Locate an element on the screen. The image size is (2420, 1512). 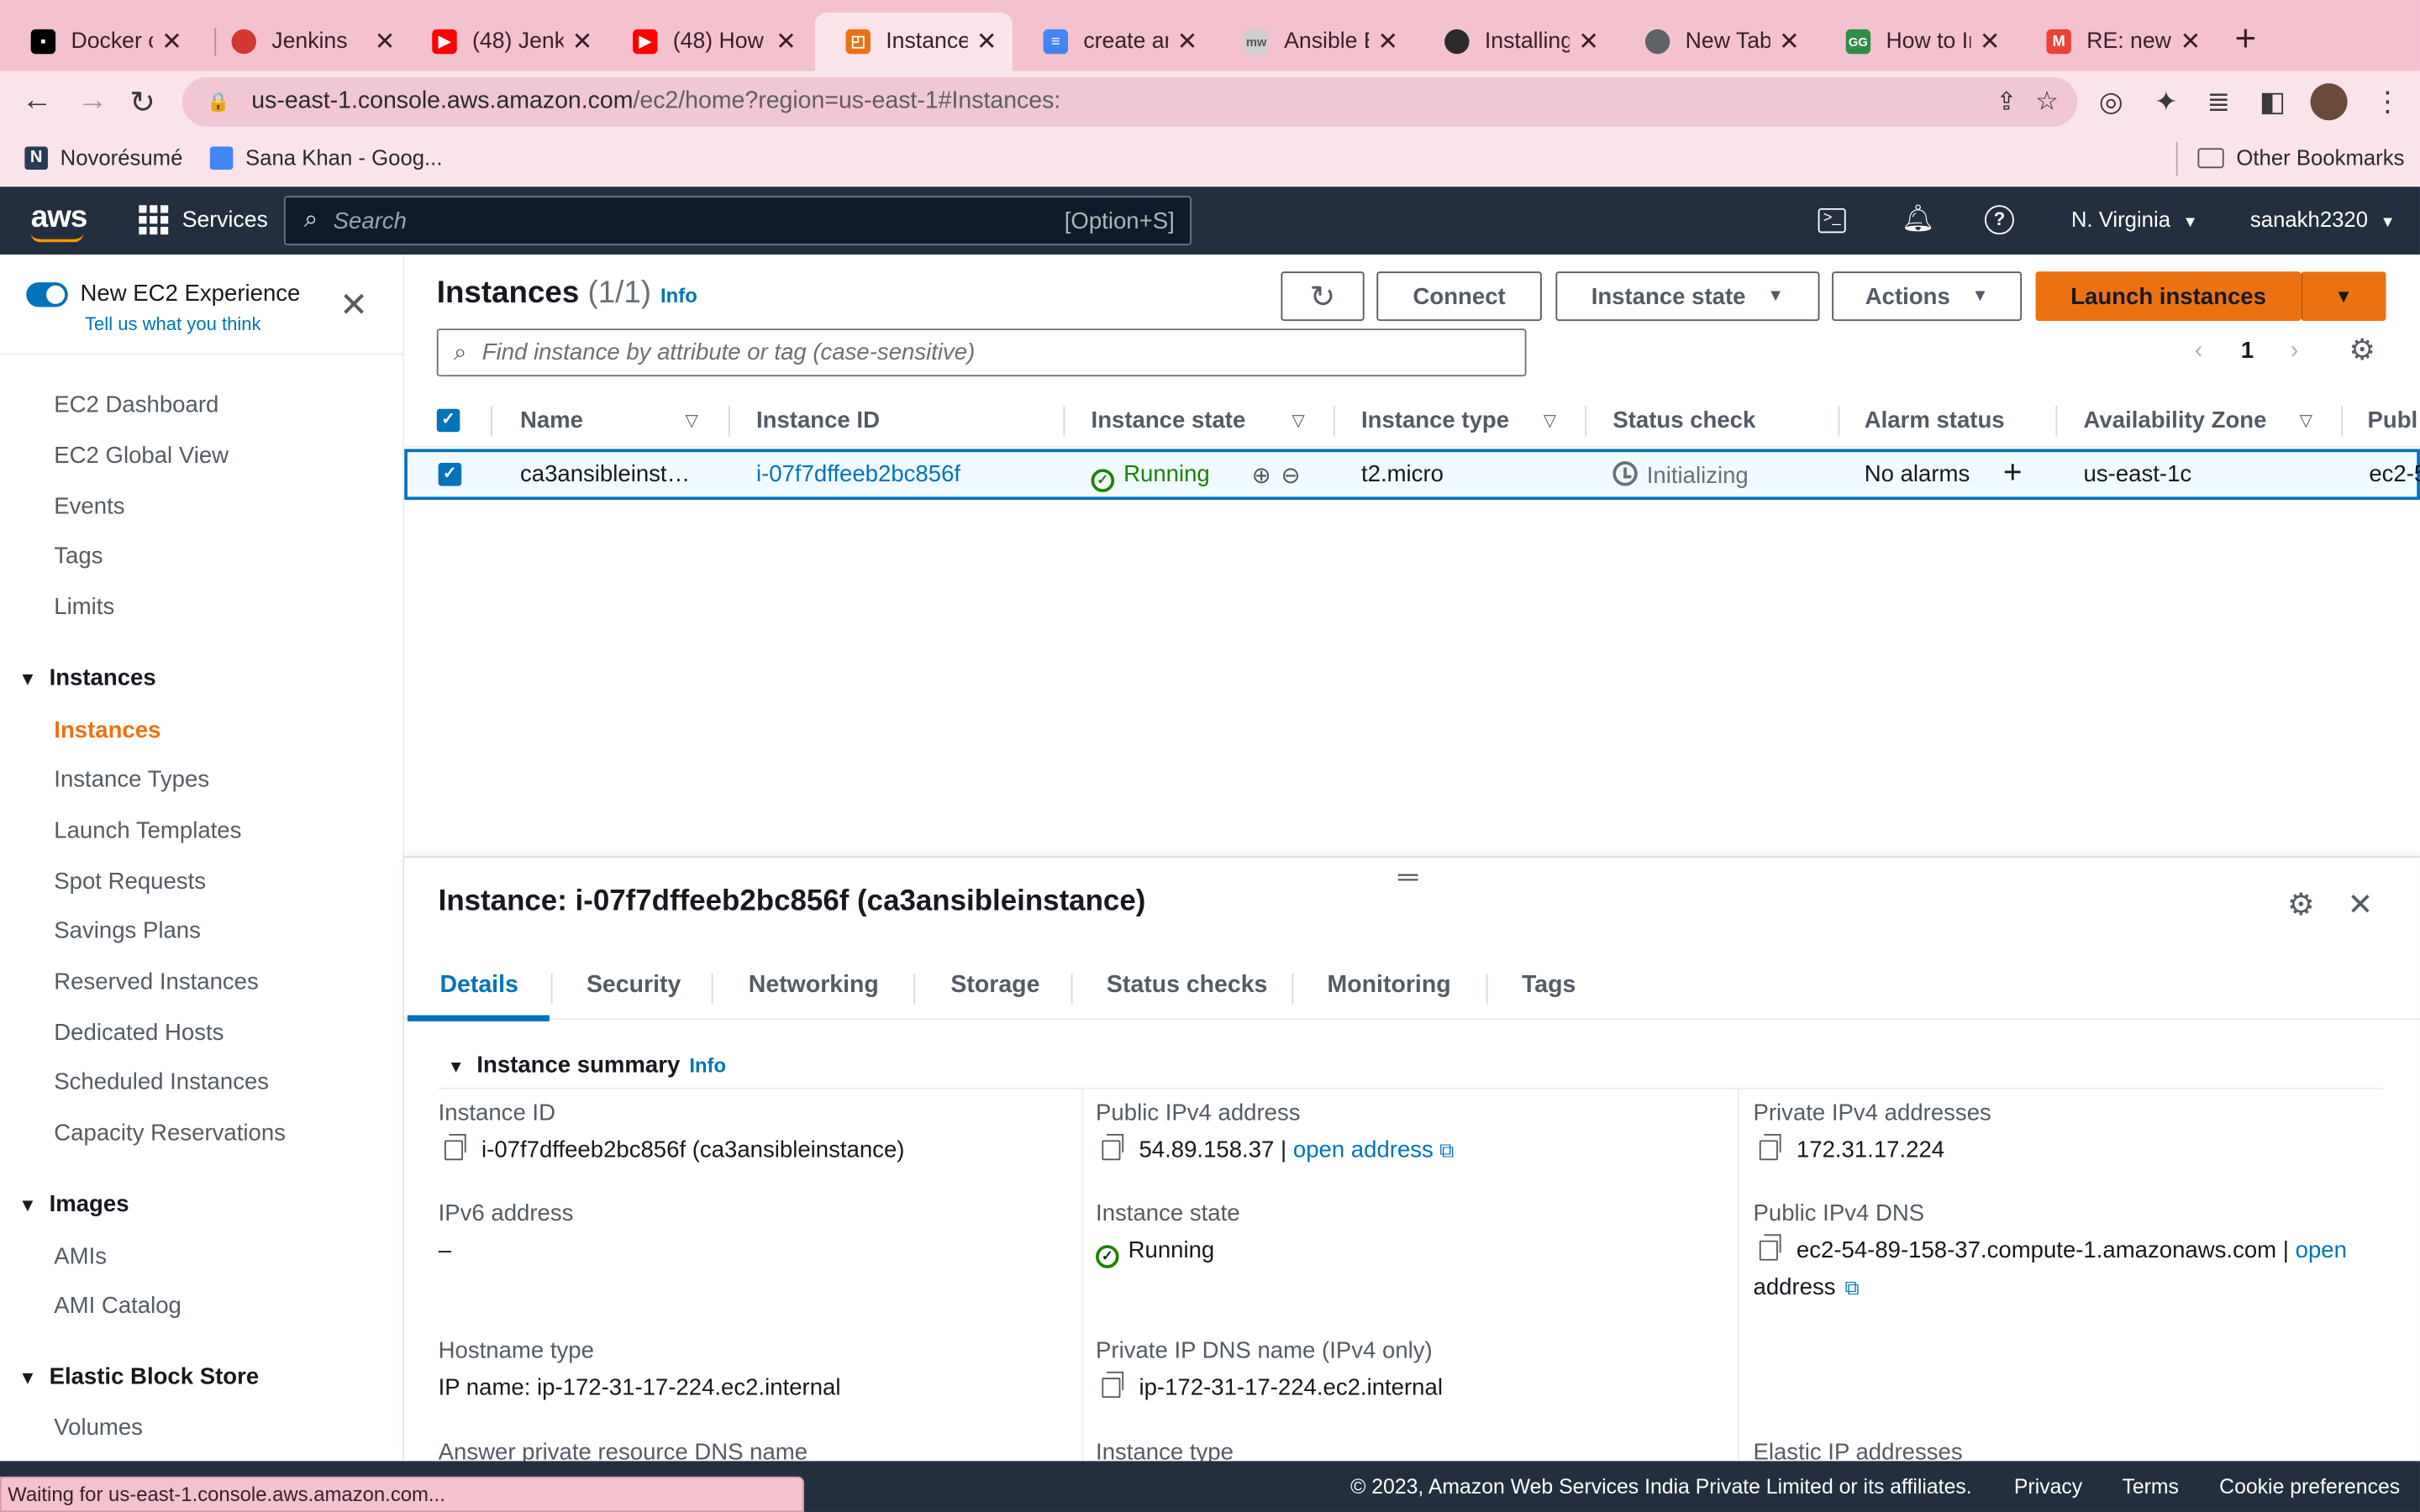
browser-tab: M RE: new c✕ is located at coordinates (2116, 42).